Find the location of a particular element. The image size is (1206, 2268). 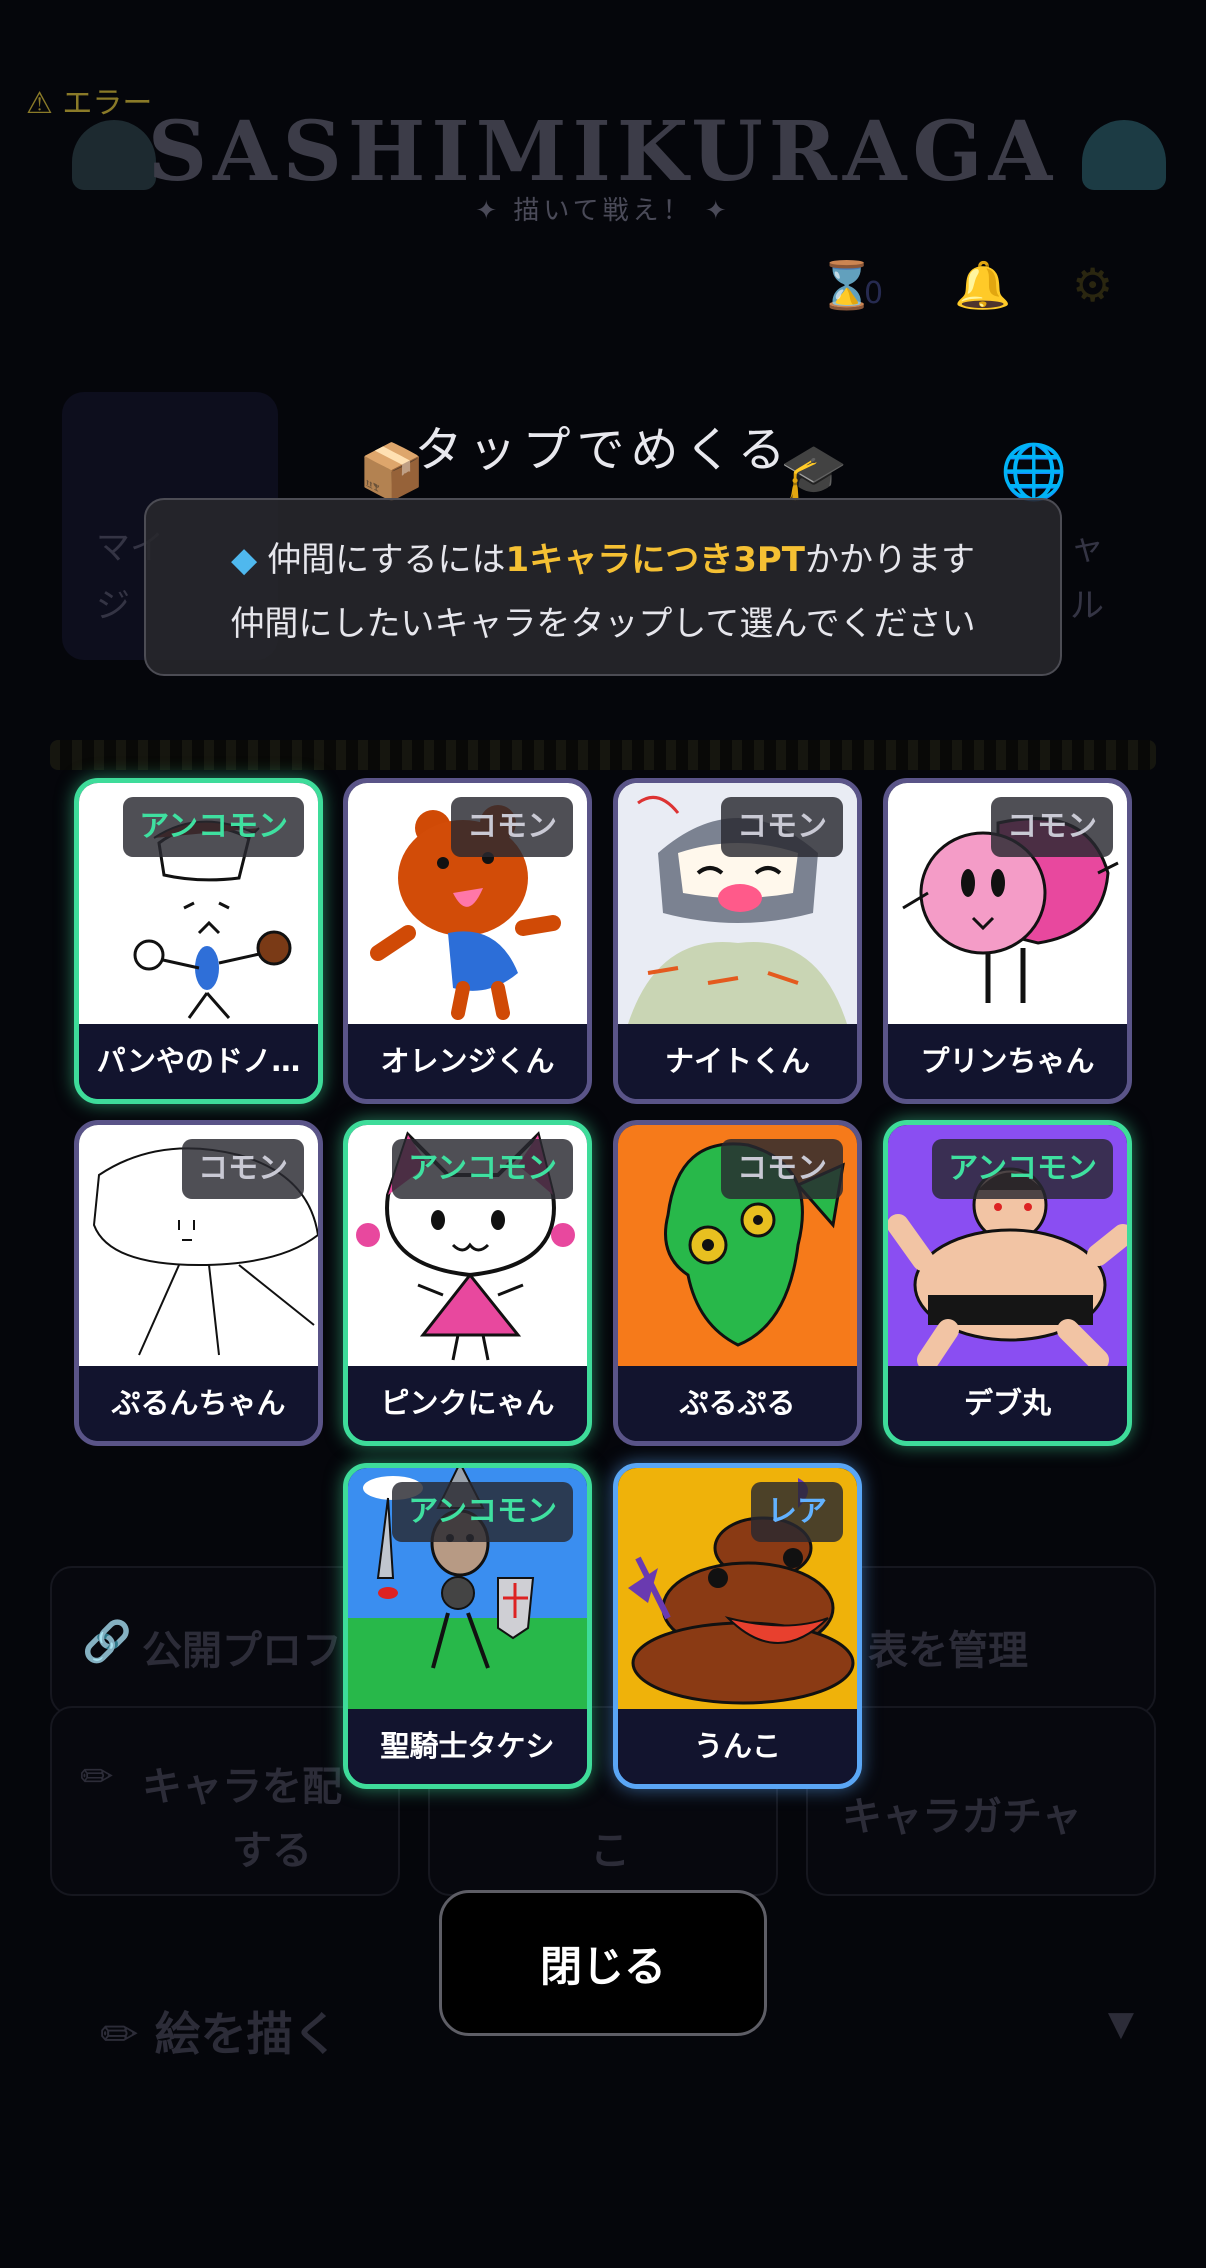

character-card: アンコモン聖騎士タケシ is located at coordinates (467, 1626).